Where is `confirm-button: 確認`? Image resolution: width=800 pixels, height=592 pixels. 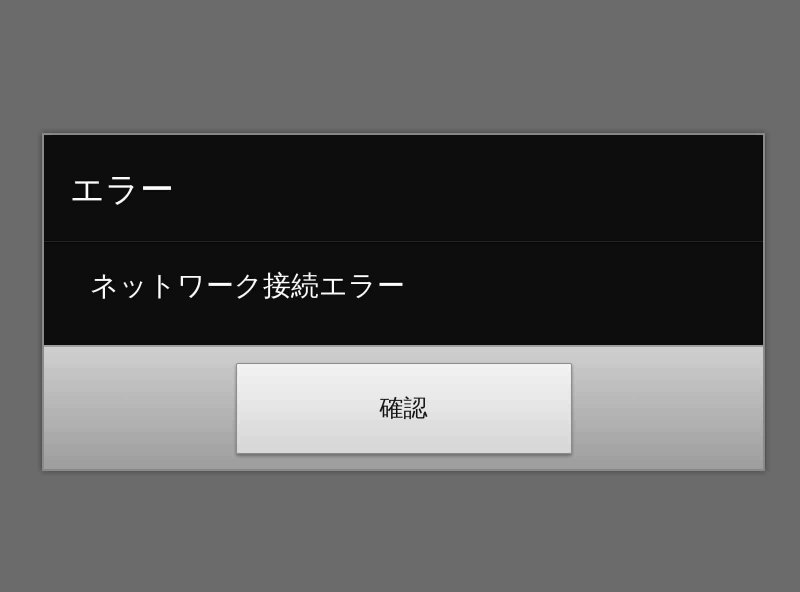
confirm-button: 確認 is located at coordinates (404, 408).